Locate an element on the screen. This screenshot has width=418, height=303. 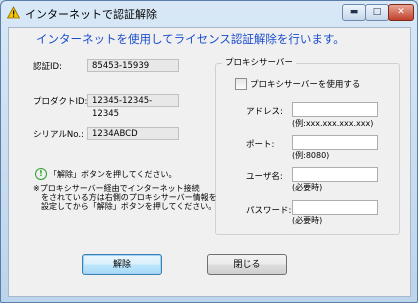
username-input is located at coordinates (335, 174).